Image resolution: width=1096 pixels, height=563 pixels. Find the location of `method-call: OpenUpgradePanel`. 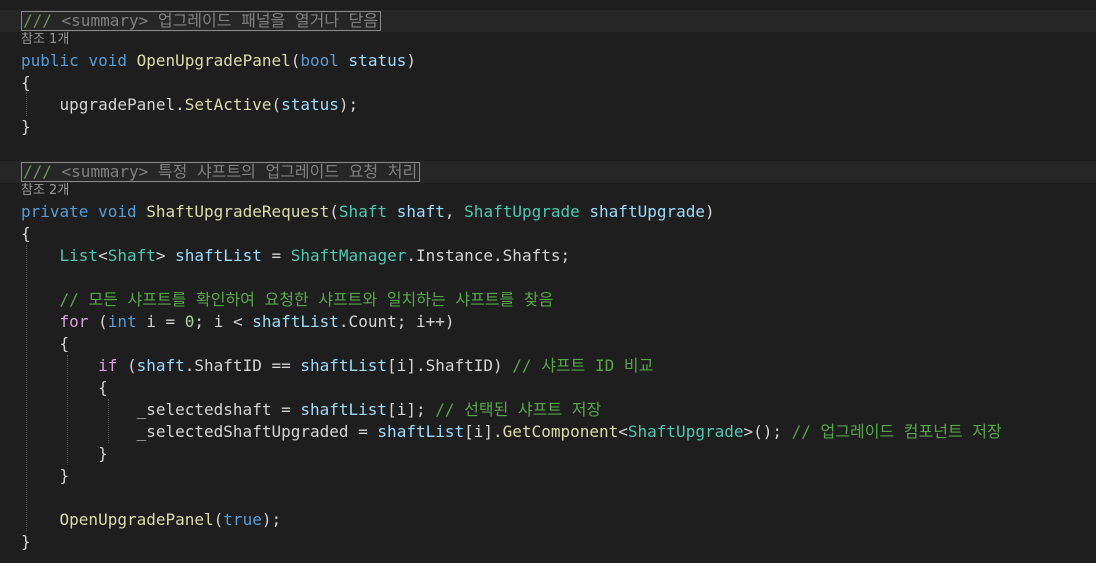

method-call: OpenUpgradePanel is located at coordinates (136, 519).